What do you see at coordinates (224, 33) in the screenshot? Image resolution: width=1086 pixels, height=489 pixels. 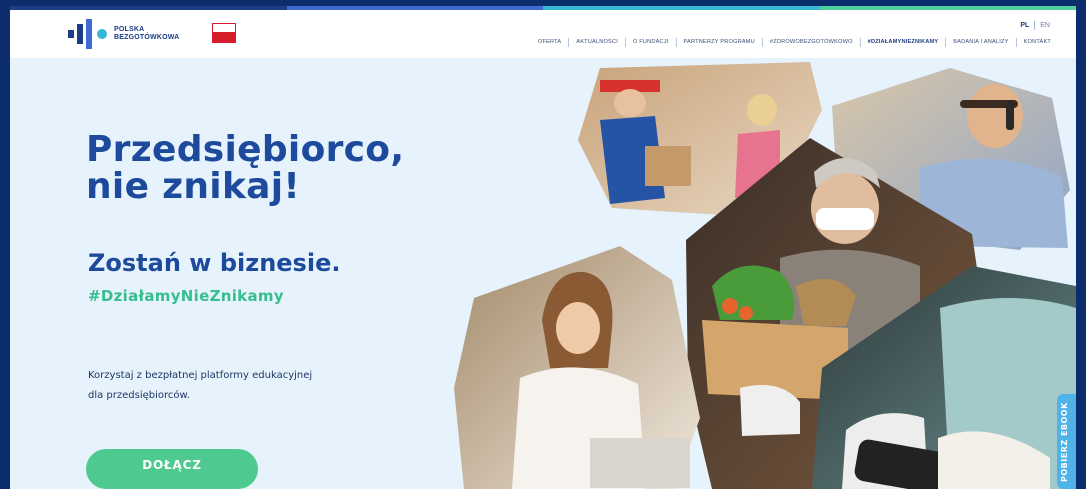 I see `partner-logo-icon` at bounding box center [224, 33].